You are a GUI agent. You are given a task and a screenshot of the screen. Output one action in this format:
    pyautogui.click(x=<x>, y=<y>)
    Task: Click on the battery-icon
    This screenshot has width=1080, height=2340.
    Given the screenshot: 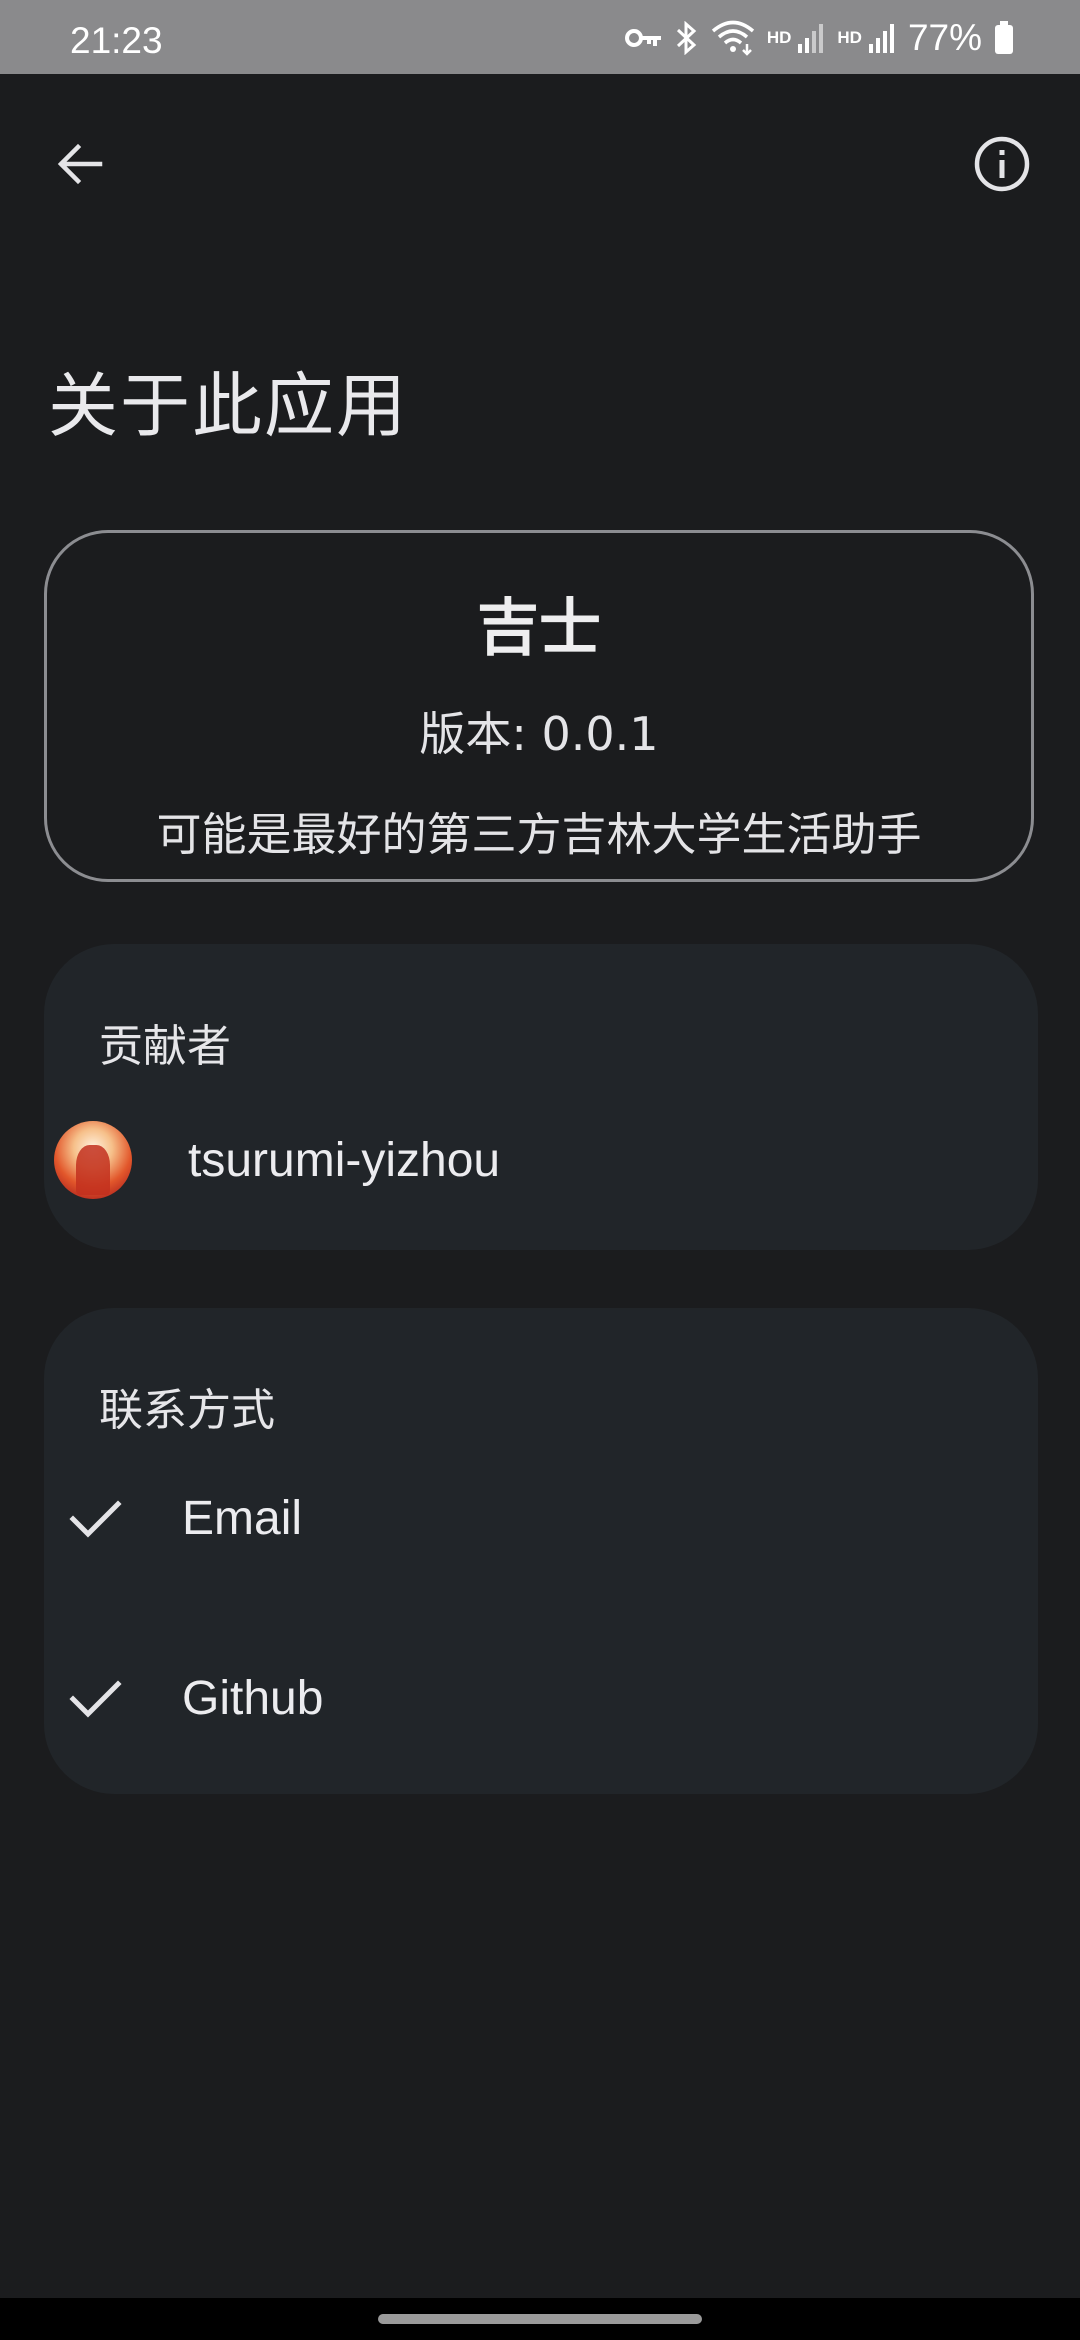 What is the action you would take?
    pyautogui.click(x=1004, y=38)
    